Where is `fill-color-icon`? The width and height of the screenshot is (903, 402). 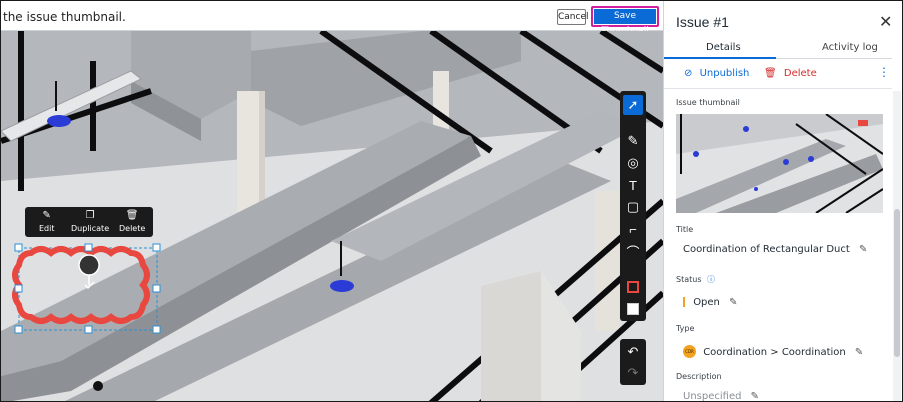
fill-color-icon is located at coordinates (633, 309).